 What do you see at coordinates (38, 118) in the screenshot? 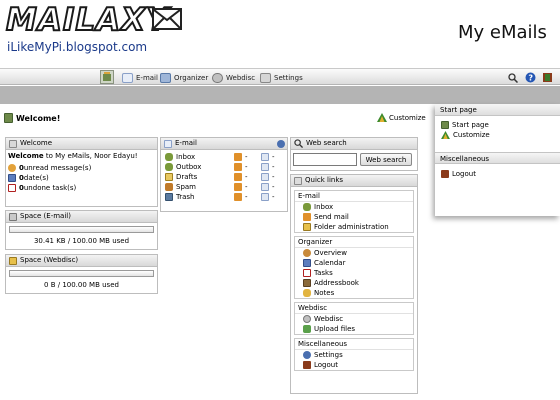
I see `welcome-title: Welcome!` at bounding box center [38, 118].